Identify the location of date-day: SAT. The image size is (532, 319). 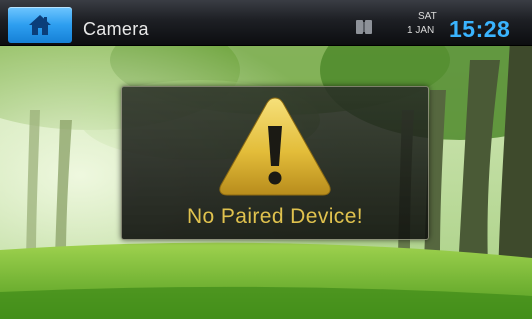
(427, 16).